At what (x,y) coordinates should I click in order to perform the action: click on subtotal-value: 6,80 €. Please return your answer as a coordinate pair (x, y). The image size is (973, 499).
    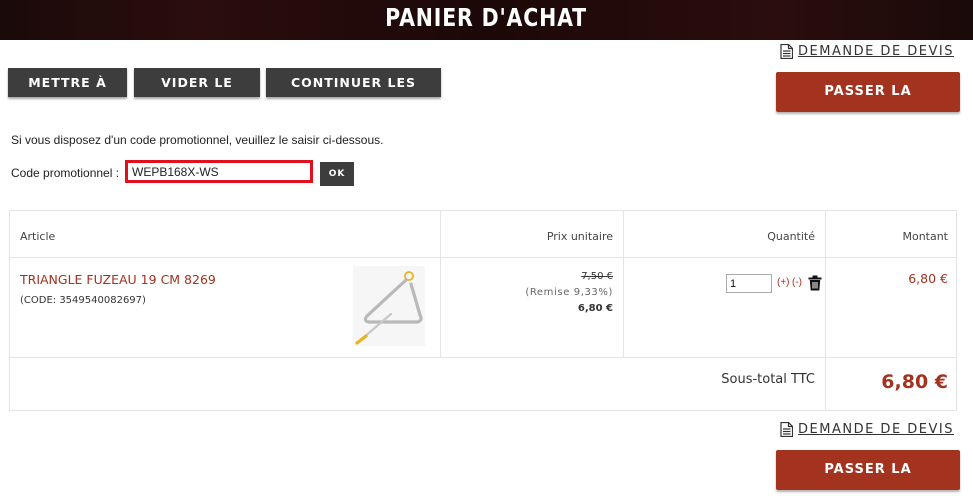
    Looking at the image, I should click on (914, 382).